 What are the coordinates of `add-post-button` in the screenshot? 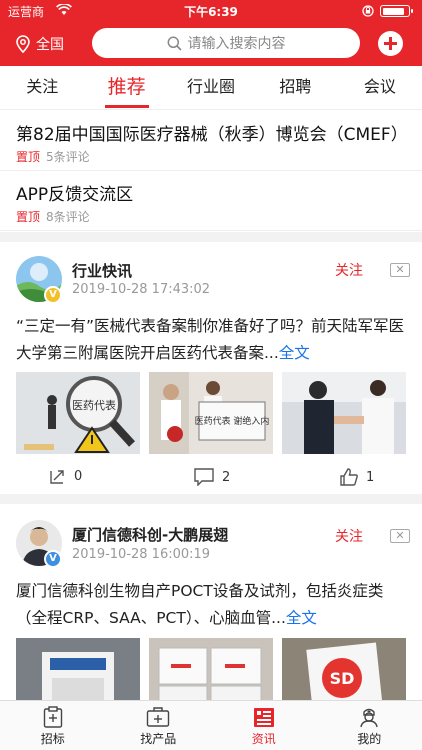 It's located at (390, 43).